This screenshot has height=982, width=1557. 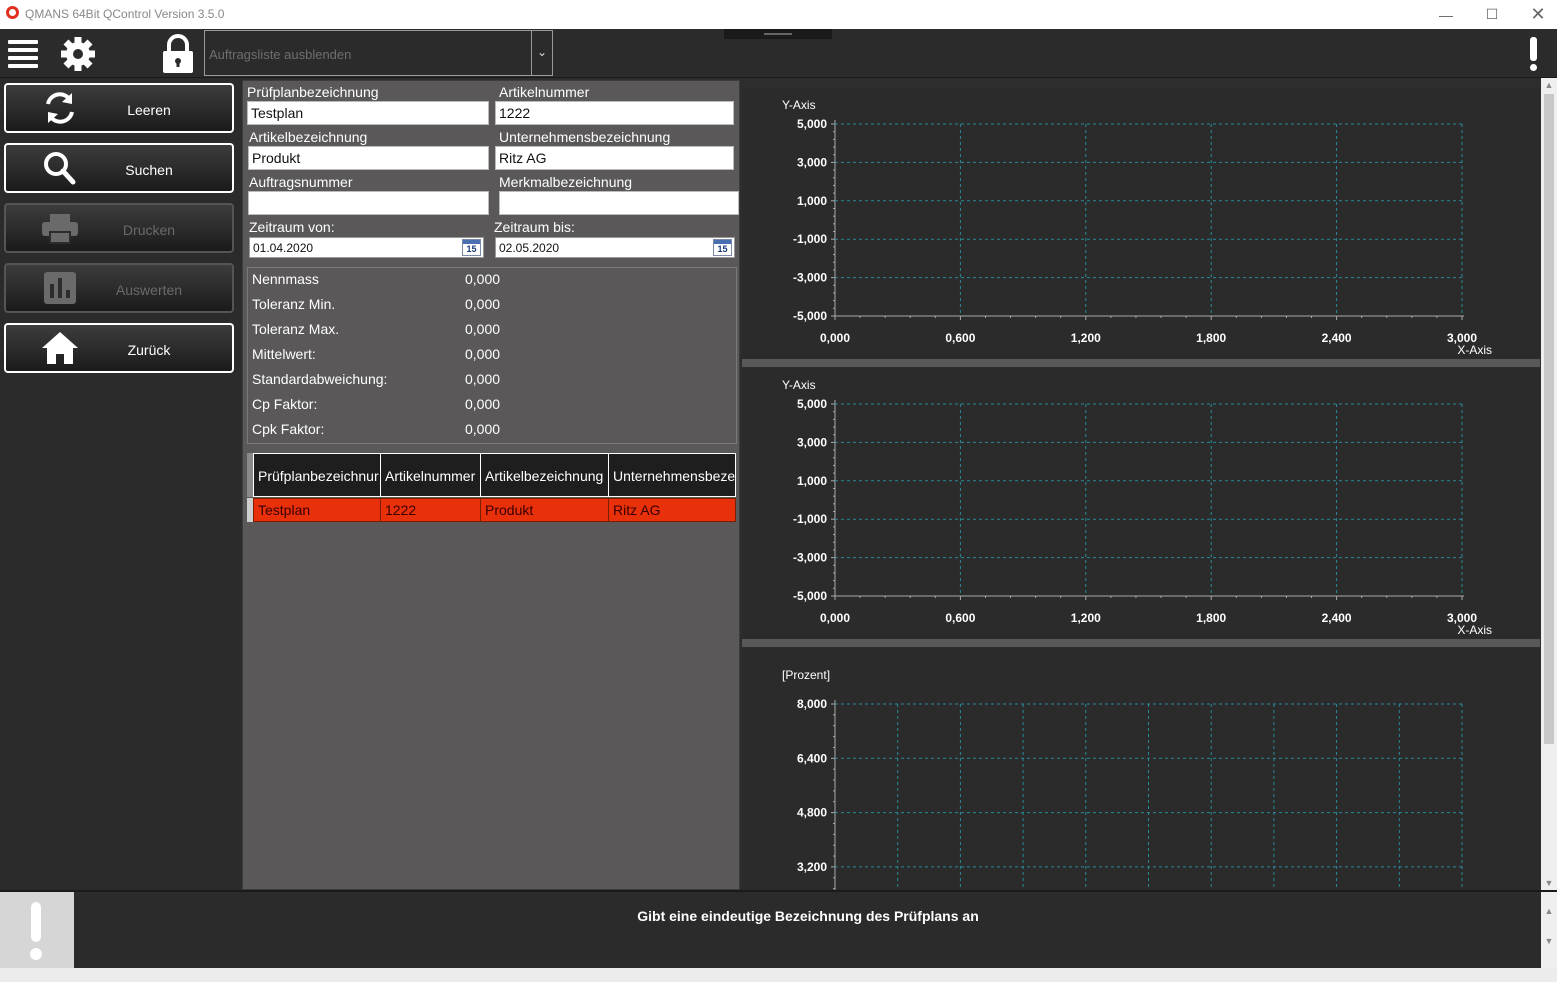 I want to click on x-tick-label: 0,600, so click(x=960, y=618).